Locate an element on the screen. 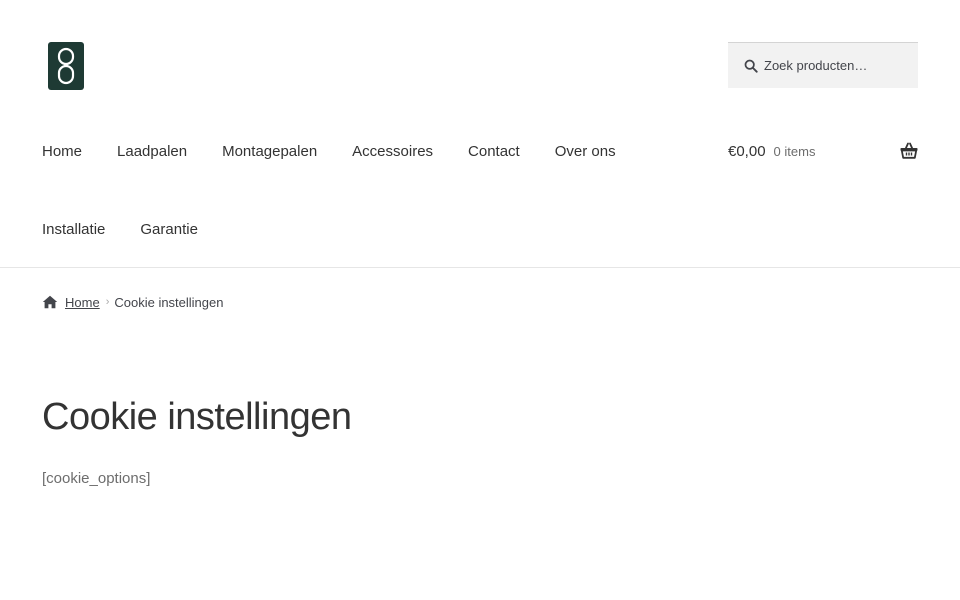 The image size is (960, 600). nav-item-montagepalen: Montagepalen is located at coordinates (269, 151).